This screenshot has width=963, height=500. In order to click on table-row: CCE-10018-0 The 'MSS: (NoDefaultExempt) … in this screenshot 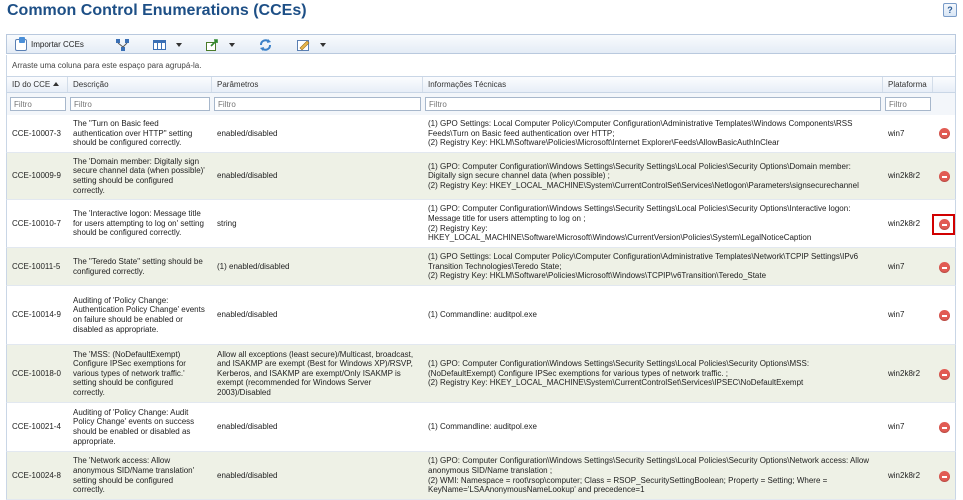, I will do `click(481, 374)`.